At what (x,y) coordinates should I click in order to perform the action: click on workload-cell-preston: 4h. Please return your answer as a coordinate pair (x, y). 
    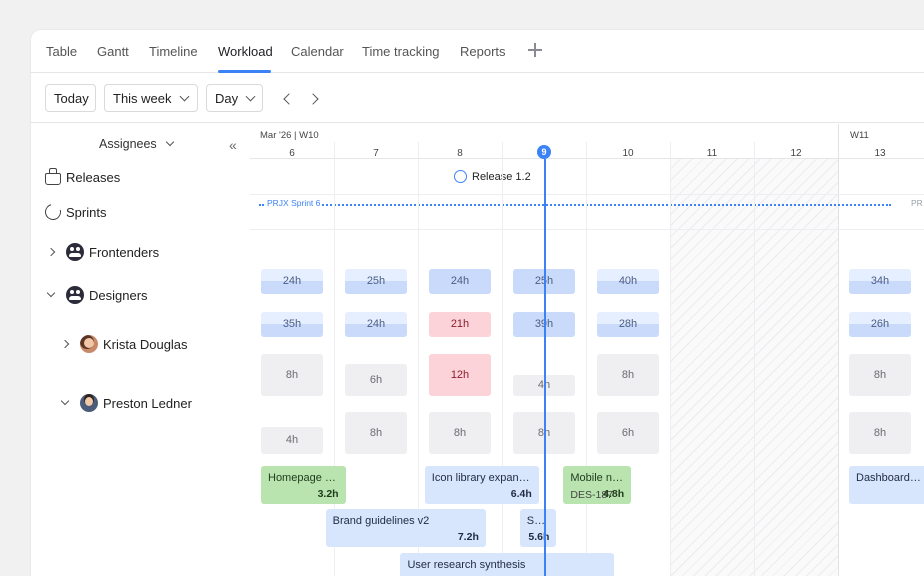
    Looking at the image, I should click on (292, 440).